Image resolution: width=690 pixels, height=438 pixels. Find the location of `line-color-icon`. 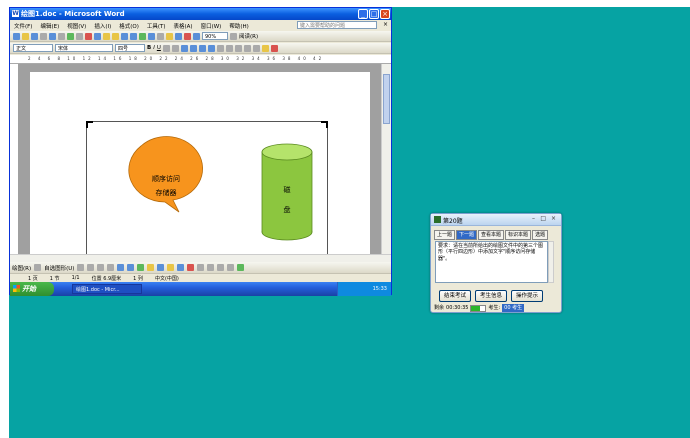

line-color-icon is located at coordinates (181, 267).